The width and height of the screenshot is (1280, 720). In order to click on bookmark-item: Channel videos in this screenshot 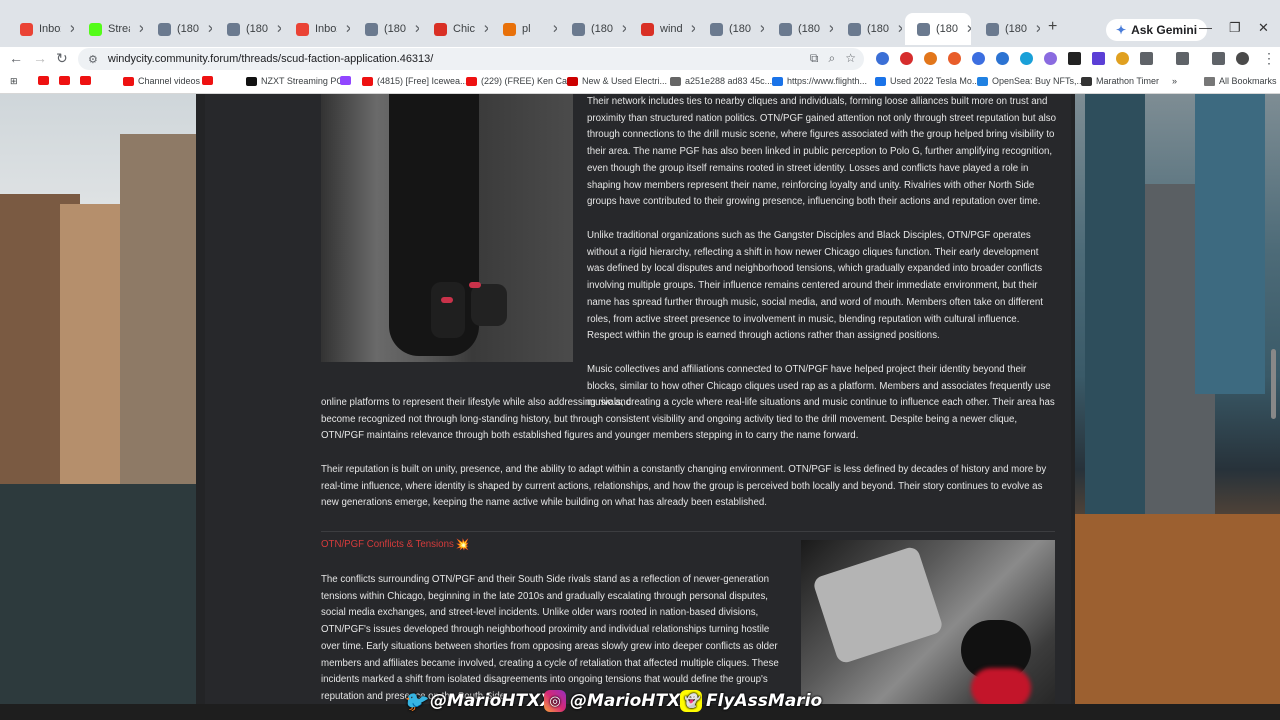, I will do `click(161, 81)`.